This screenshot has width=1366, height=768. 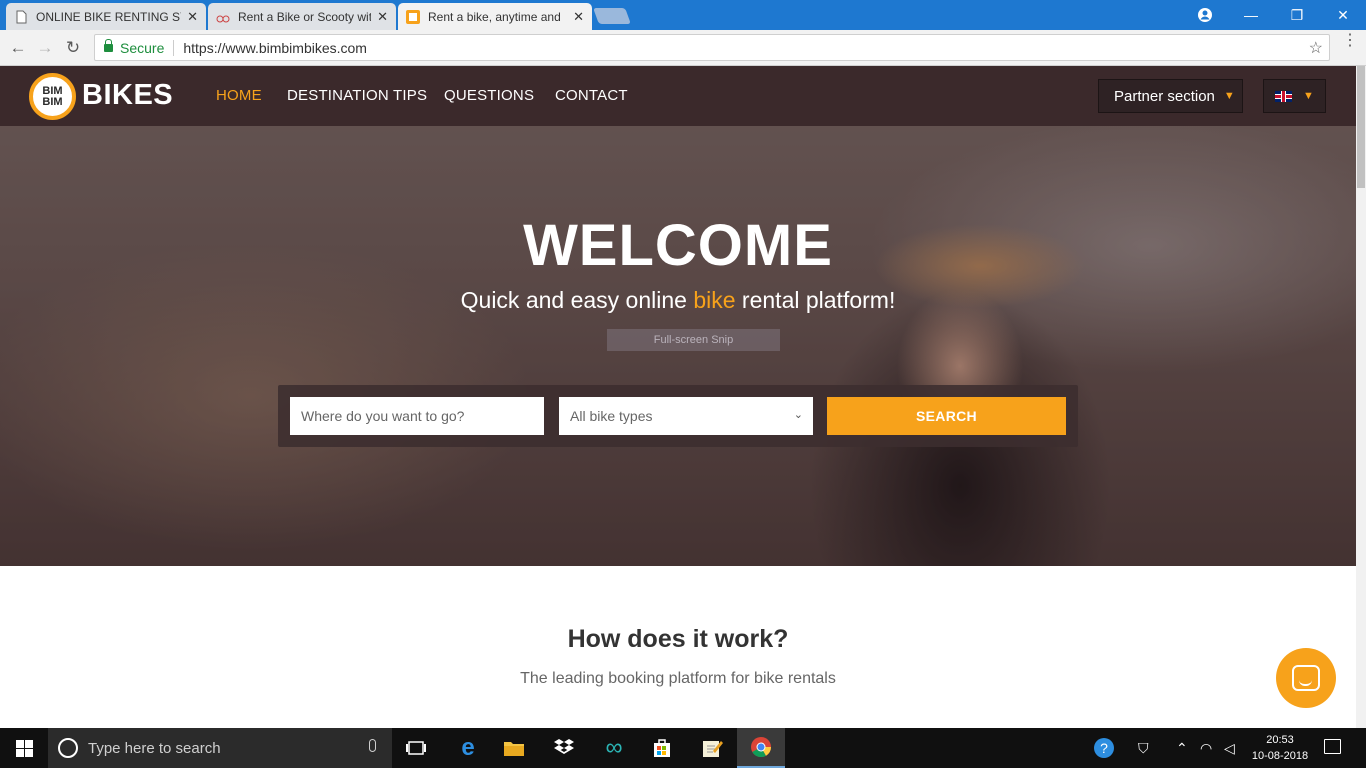 What do you see at coordinates (614, 748) in the screenshot?
I see `infinity-app-icon: ∞` at bounding box center [614, 748].